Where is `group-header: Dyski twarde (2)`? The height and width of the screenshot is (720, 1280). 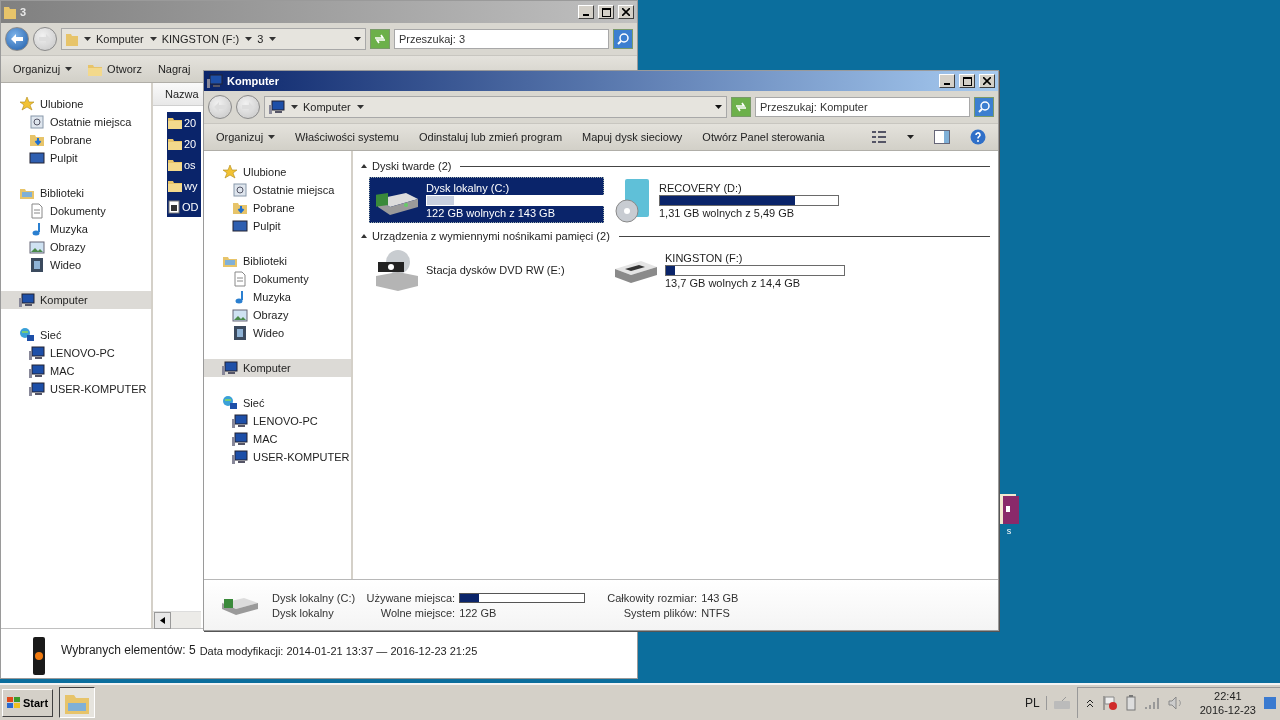 group-header: Dyski twarde (2) is located at coordinates (412, 166).